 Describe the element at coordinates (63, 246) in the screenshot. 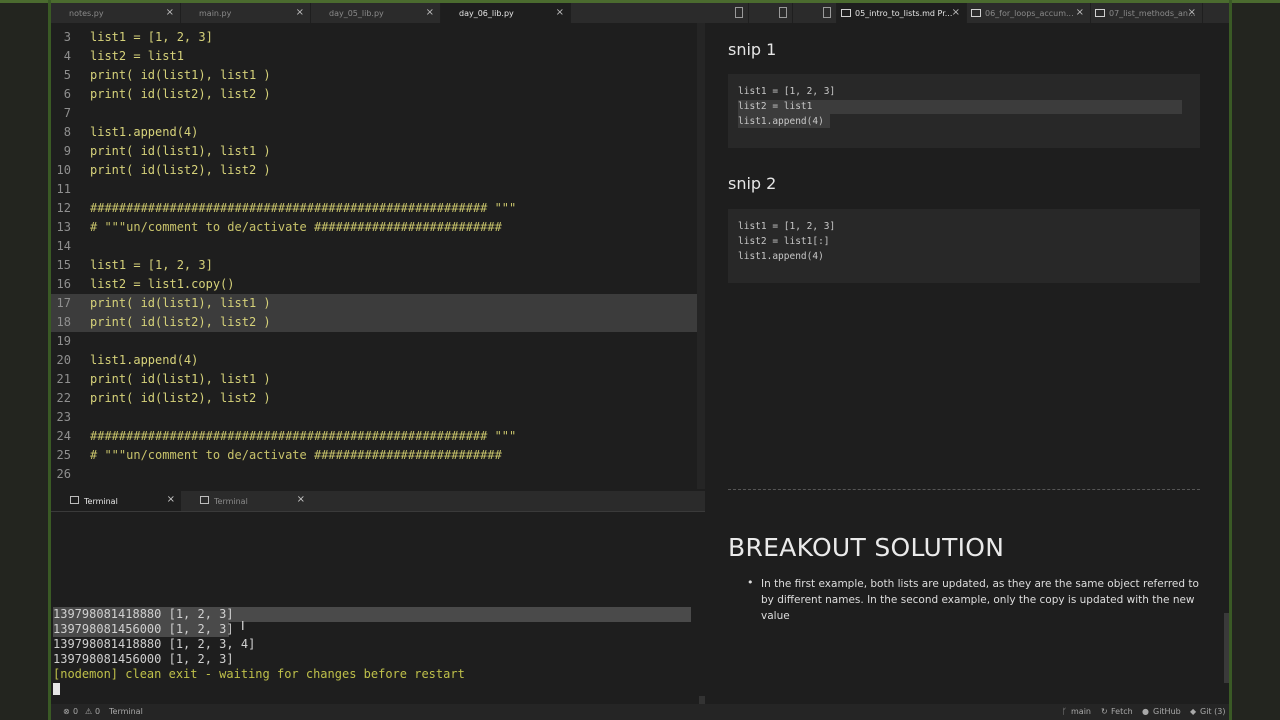

I see `line-number: 14` at that location.